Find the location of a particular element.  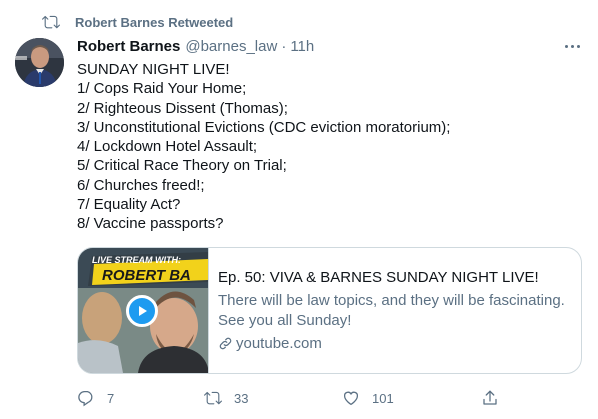

link-icon is located at coordinates (225, 343).